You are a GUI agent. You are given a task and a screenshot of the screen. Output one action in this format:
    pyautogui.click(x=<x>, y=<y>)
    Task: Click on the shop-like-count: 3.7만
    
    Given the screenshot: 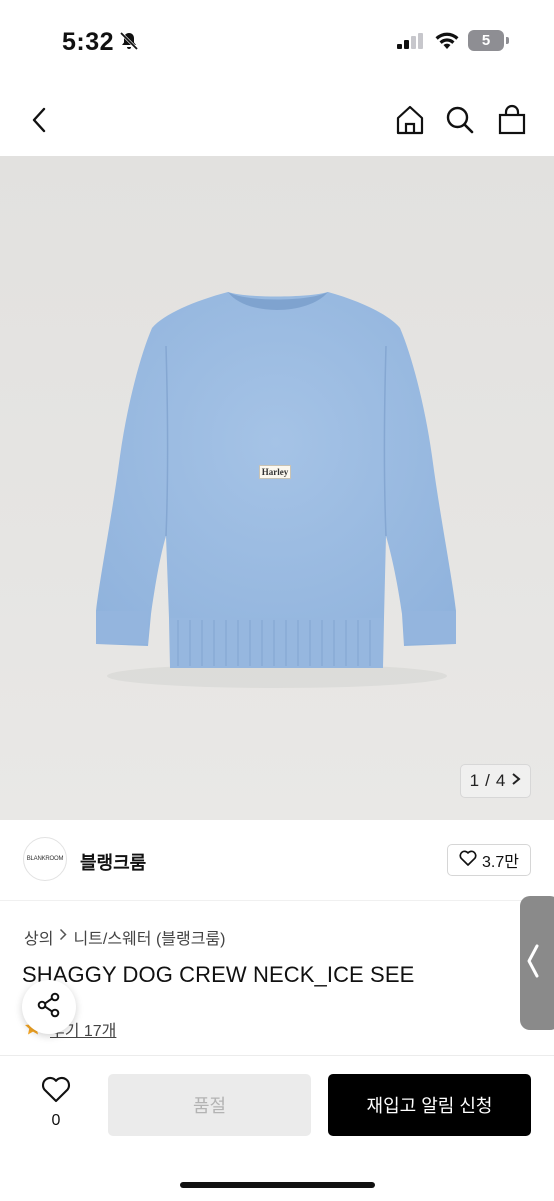 What is the action you would take?
    pyautogui.click(x=500, y=862)
    